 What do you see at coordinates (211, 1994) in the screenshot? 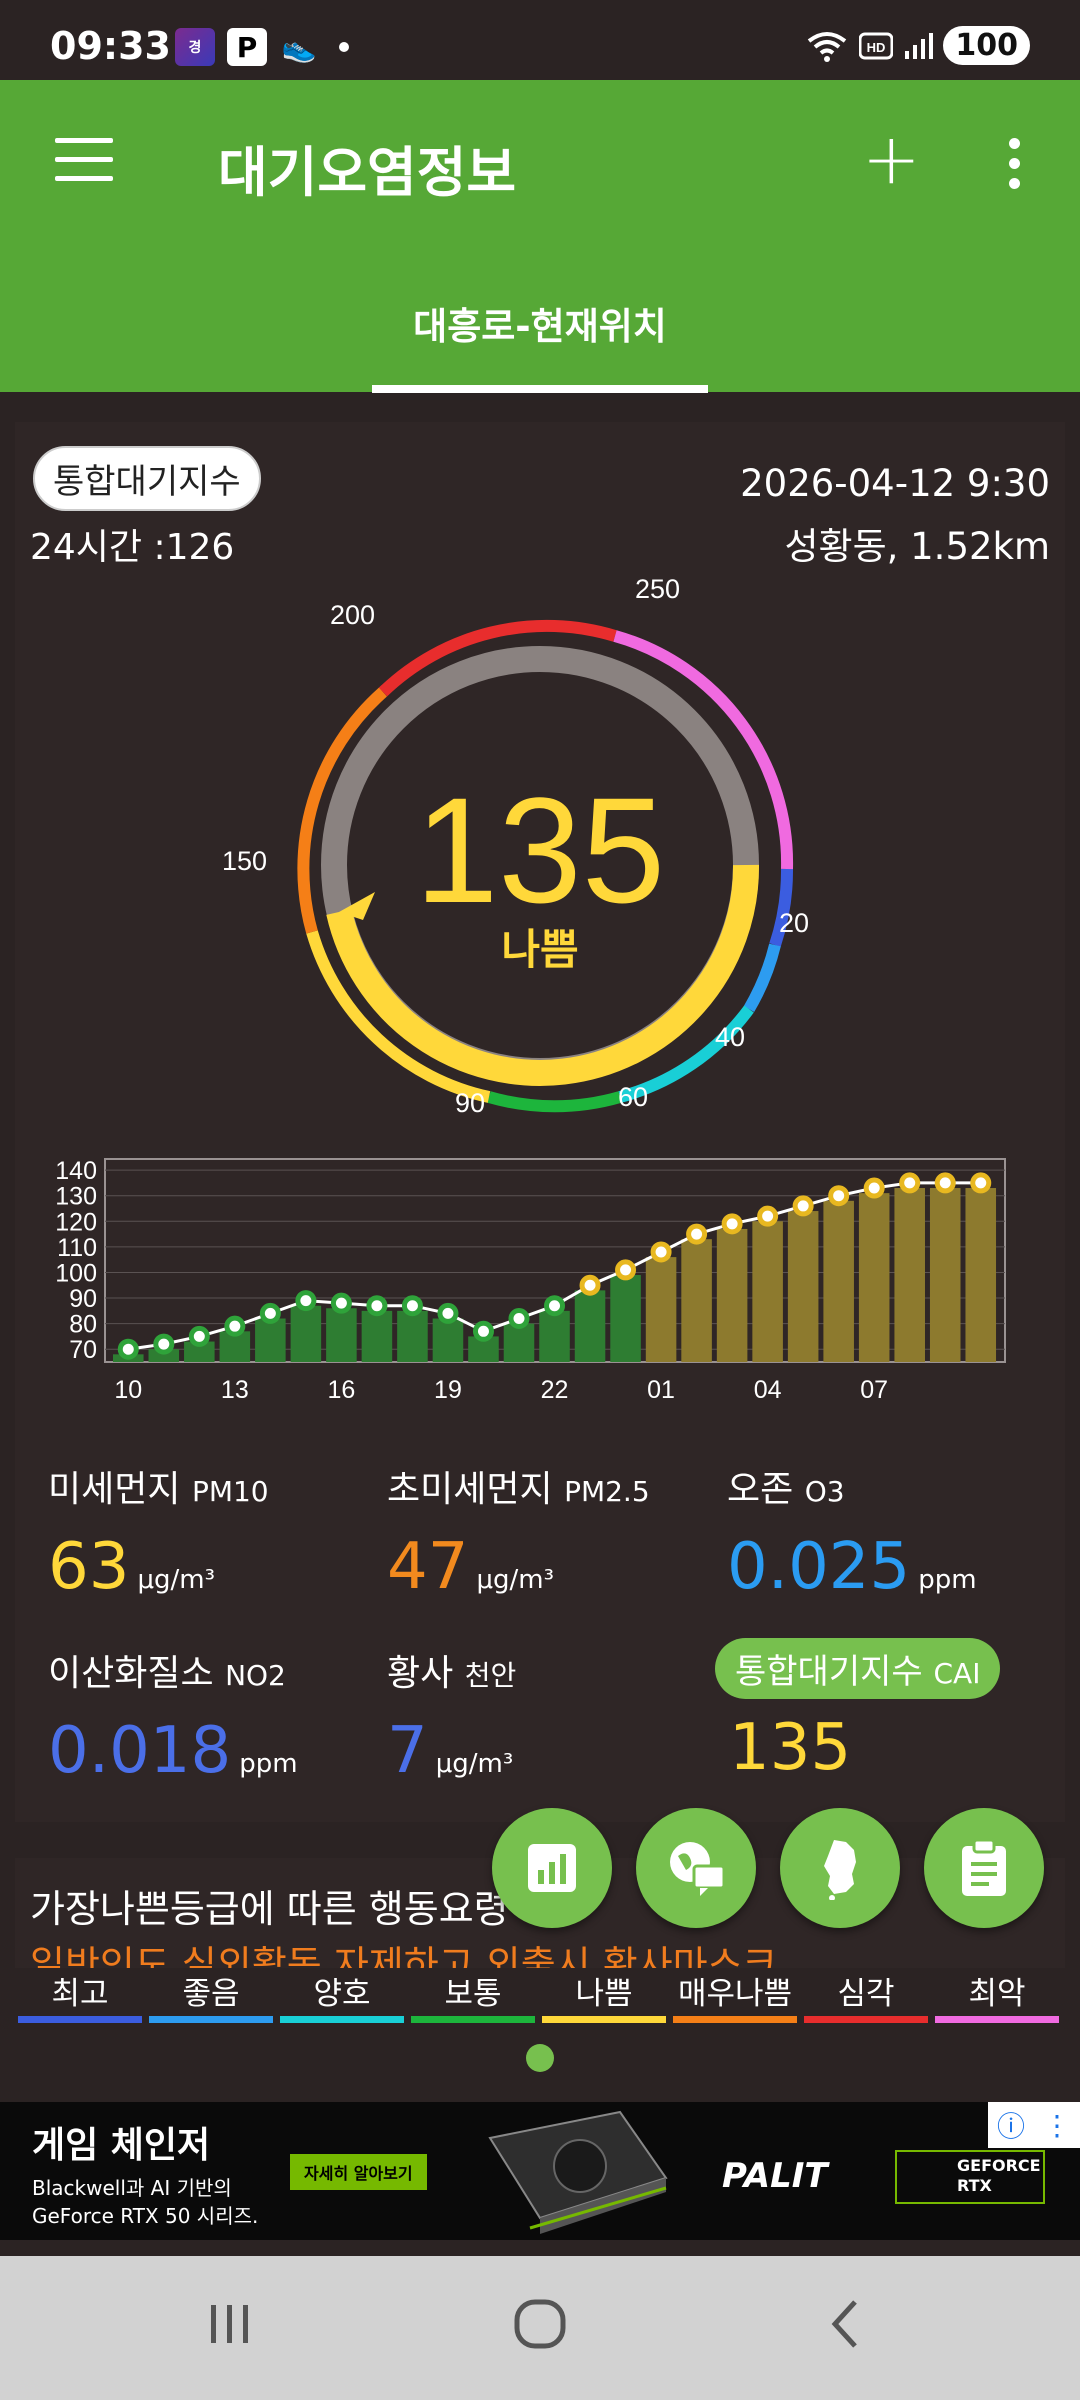
I see `legend-label-good: 좋음` at bounding box center [211, 1994].